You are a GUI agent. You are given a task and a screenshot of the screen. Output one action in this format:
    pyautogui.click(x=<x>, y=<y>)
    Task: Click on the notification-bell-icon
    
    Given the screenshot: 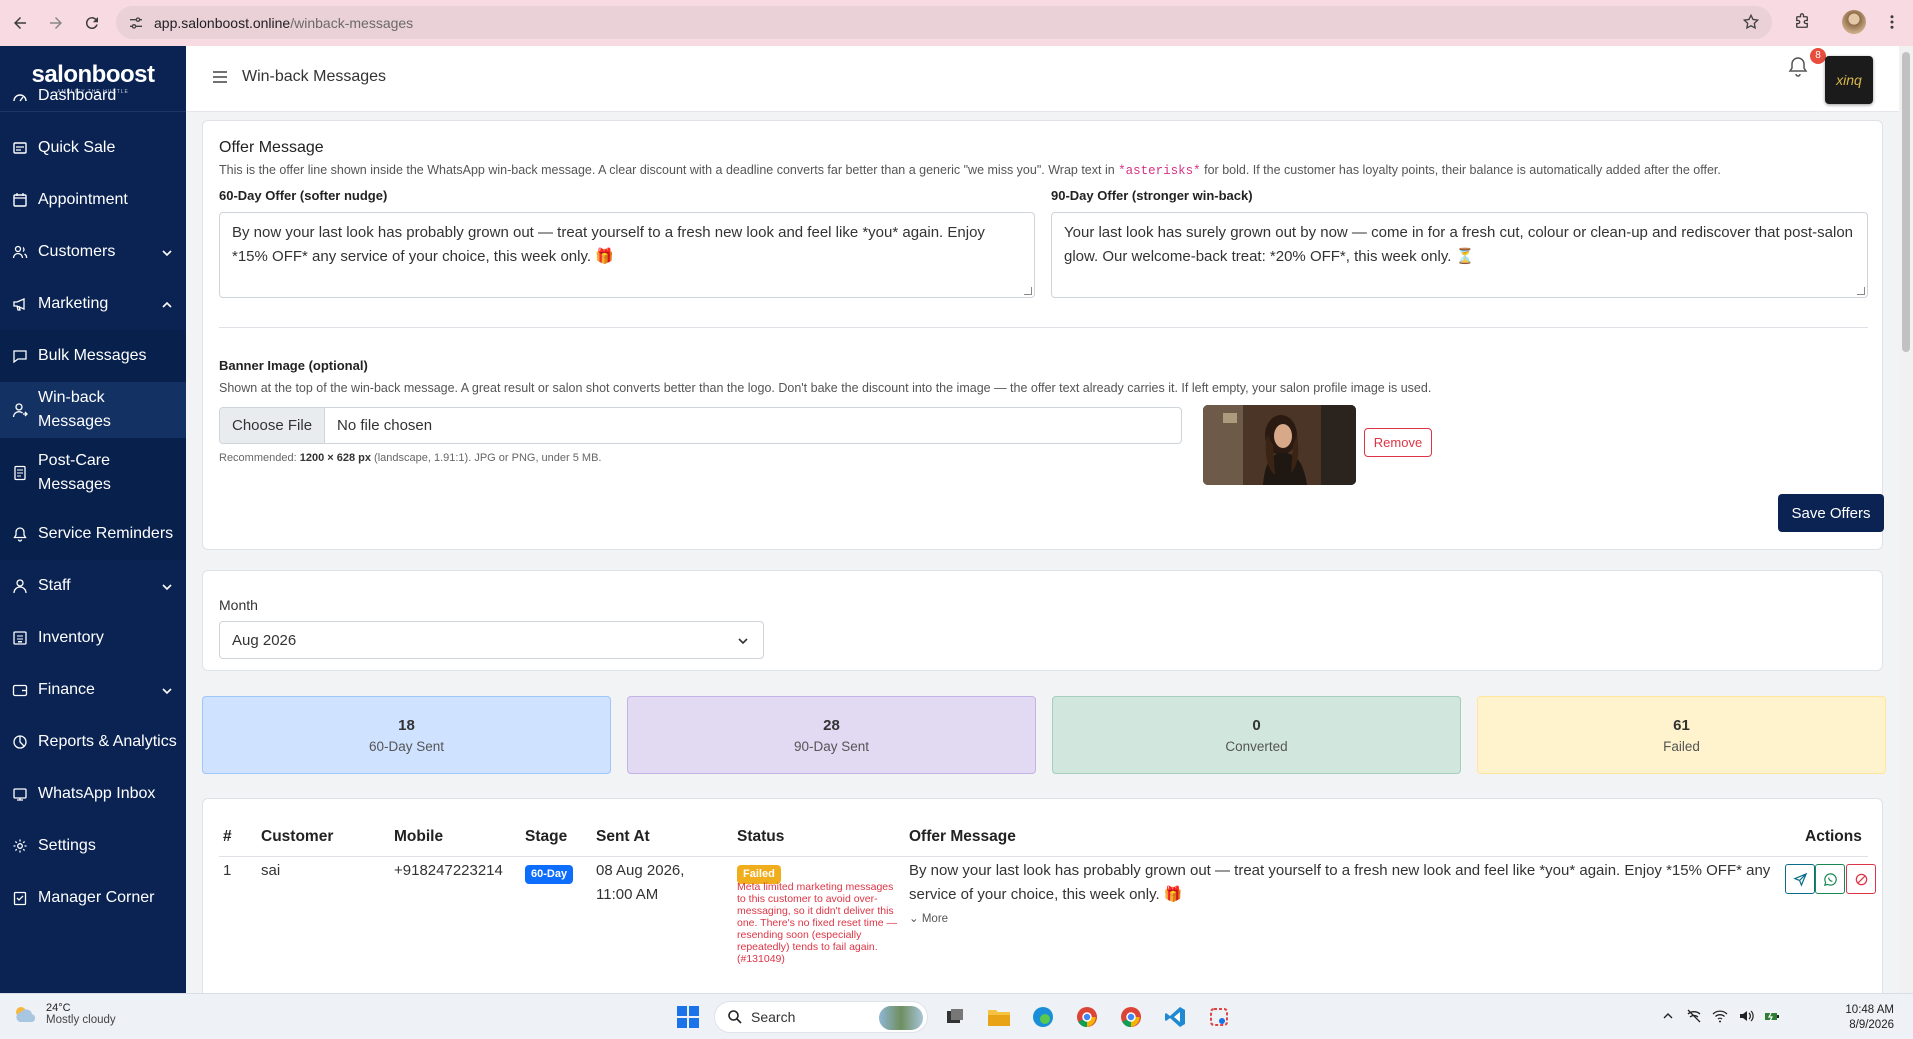 What is the action you would take?
    pyautogui.click(x=1798, y=67)
    